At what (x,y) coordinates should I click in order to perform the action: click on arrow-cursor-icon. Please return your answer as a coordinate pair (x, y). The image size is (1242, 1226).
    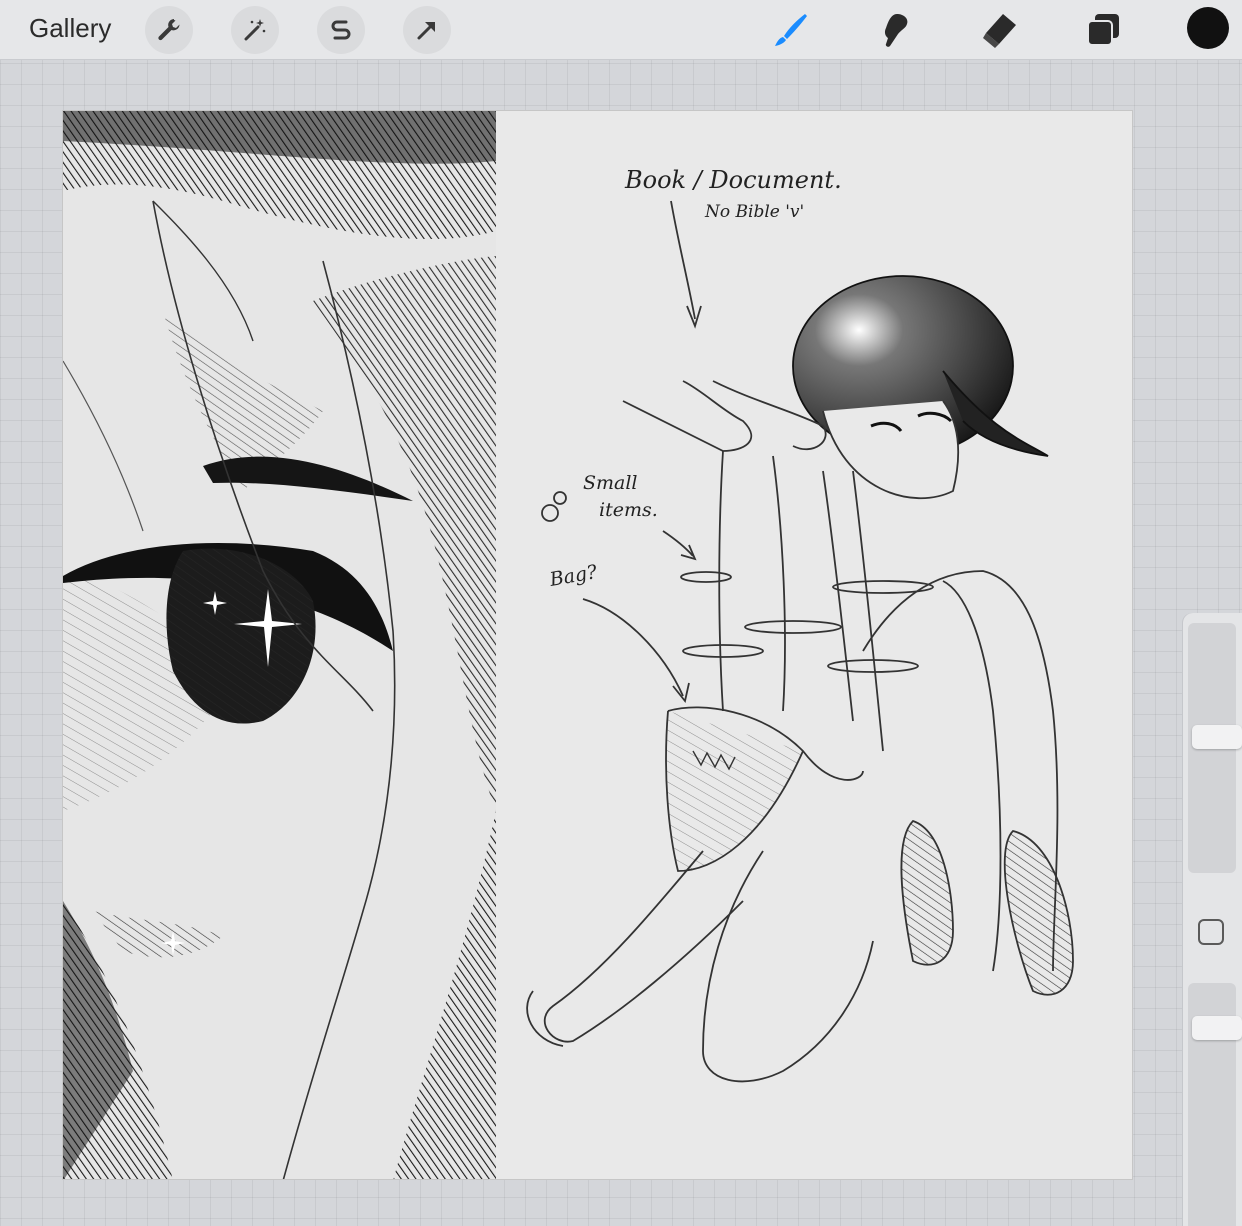
    Looking at the image, I should click on (426, 31).